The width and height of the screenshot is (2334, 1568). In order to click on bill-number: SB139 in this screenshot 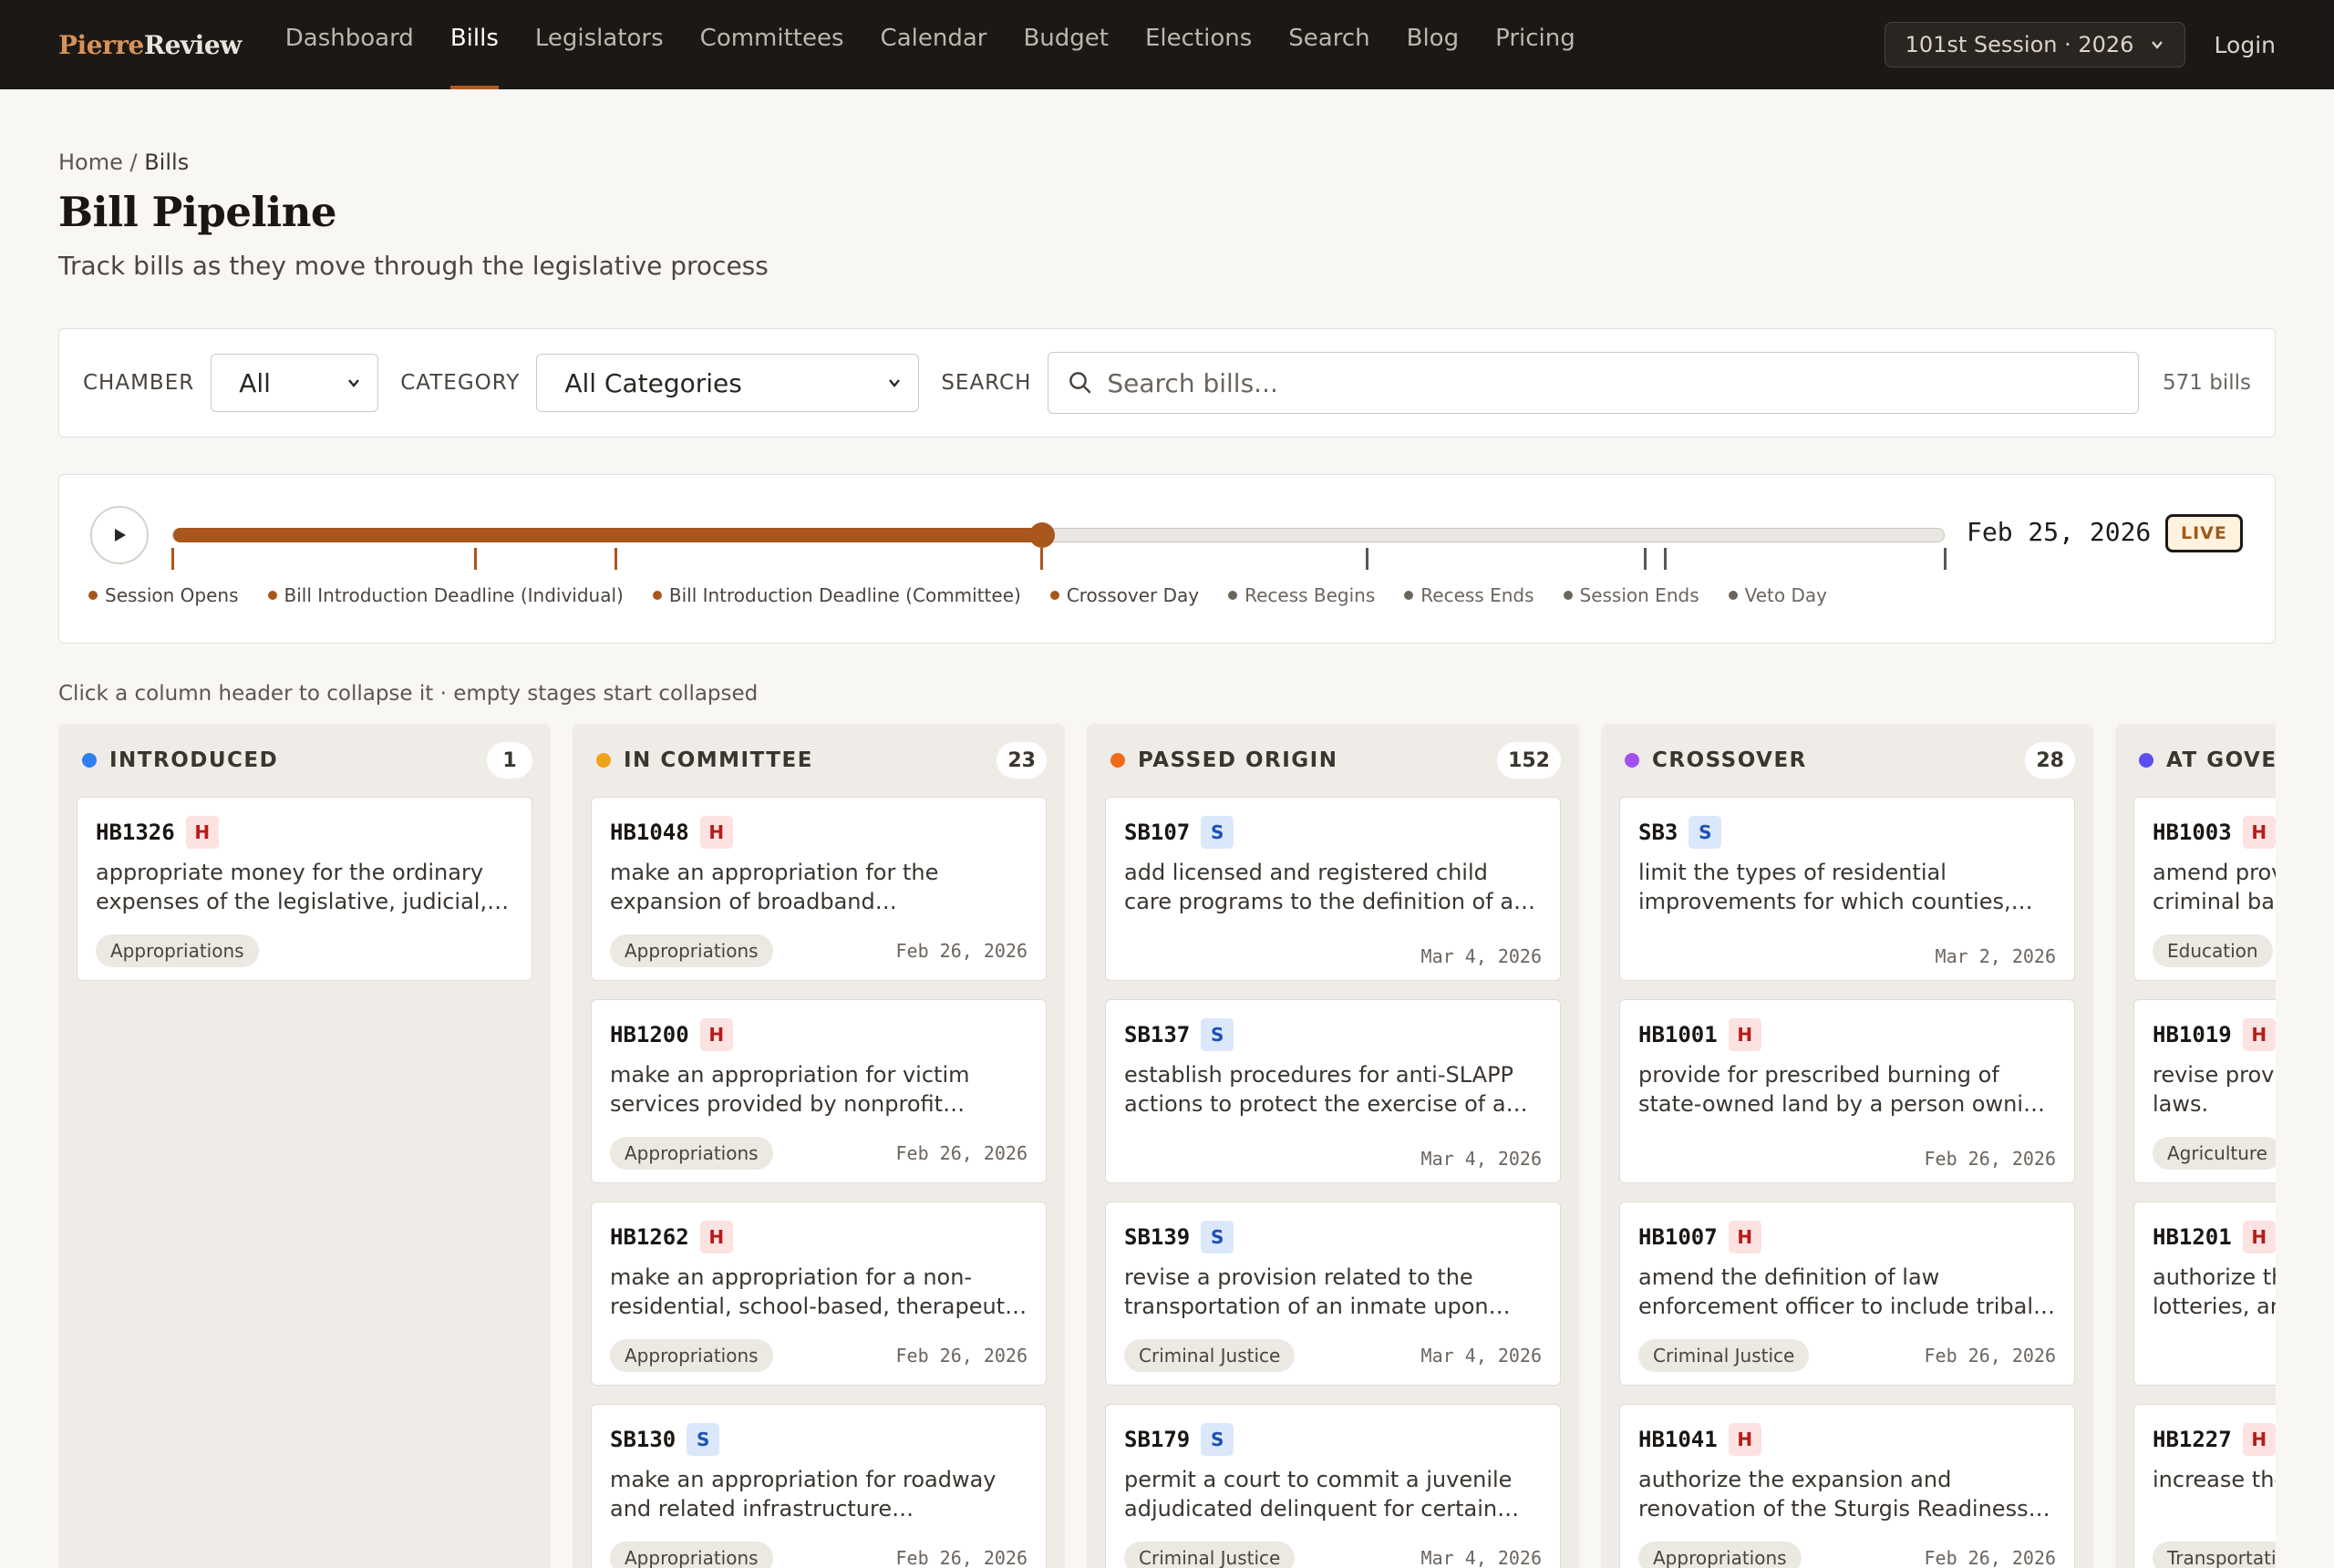, I will do `click(1157, 1237)`.